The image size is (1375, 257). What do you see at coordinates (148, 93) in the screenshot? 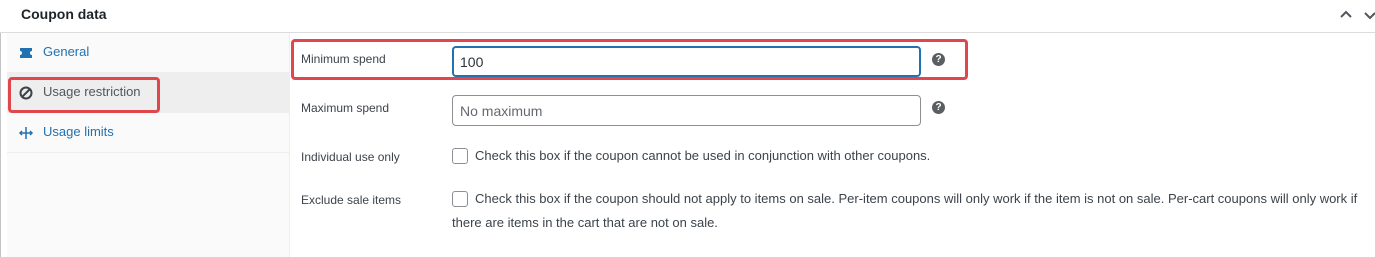
I see `tab-usage-restriction: Usage restriction` at bounding box center [148, 93].